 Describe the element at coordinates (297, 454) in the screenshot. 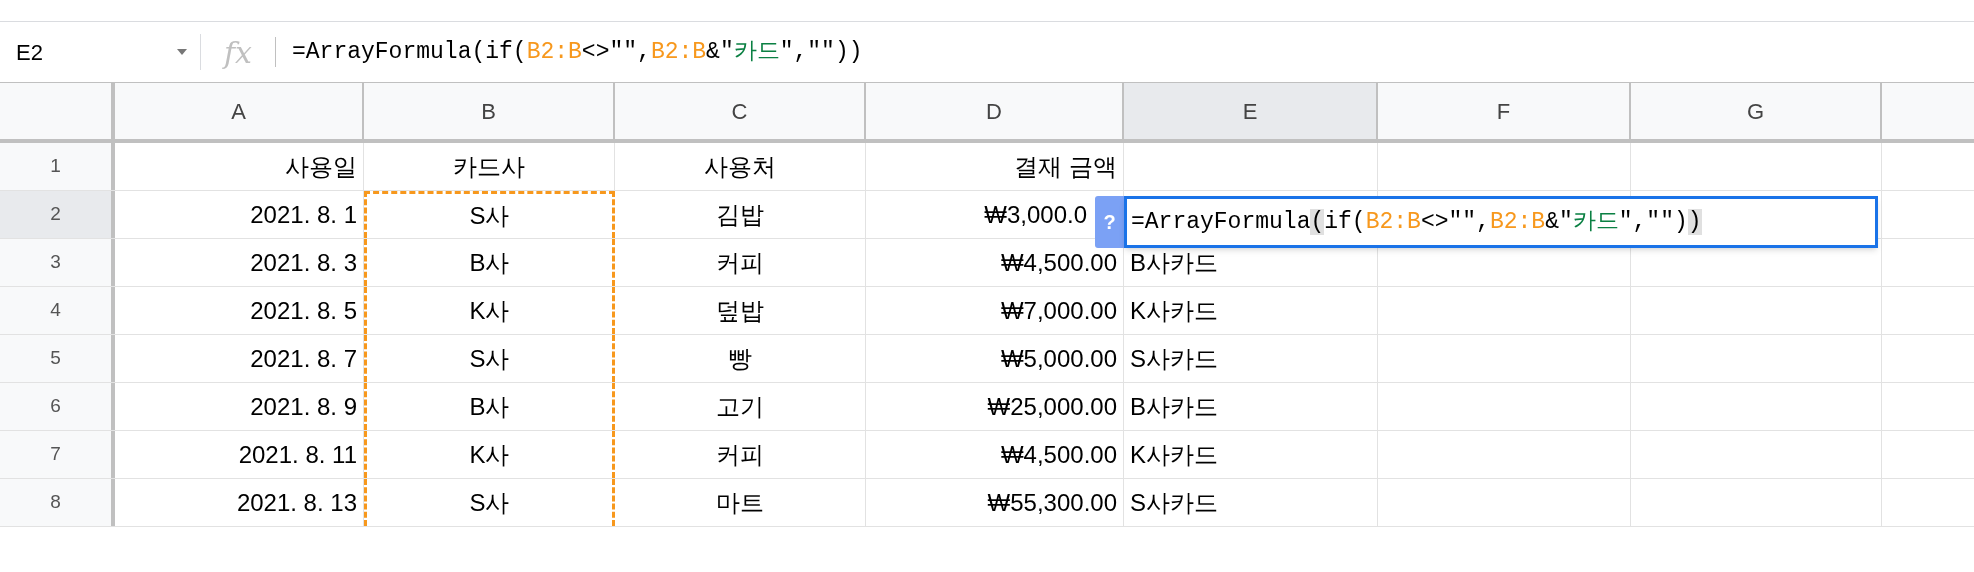

I see `cell-text: 2021. 8. 11` at that location.